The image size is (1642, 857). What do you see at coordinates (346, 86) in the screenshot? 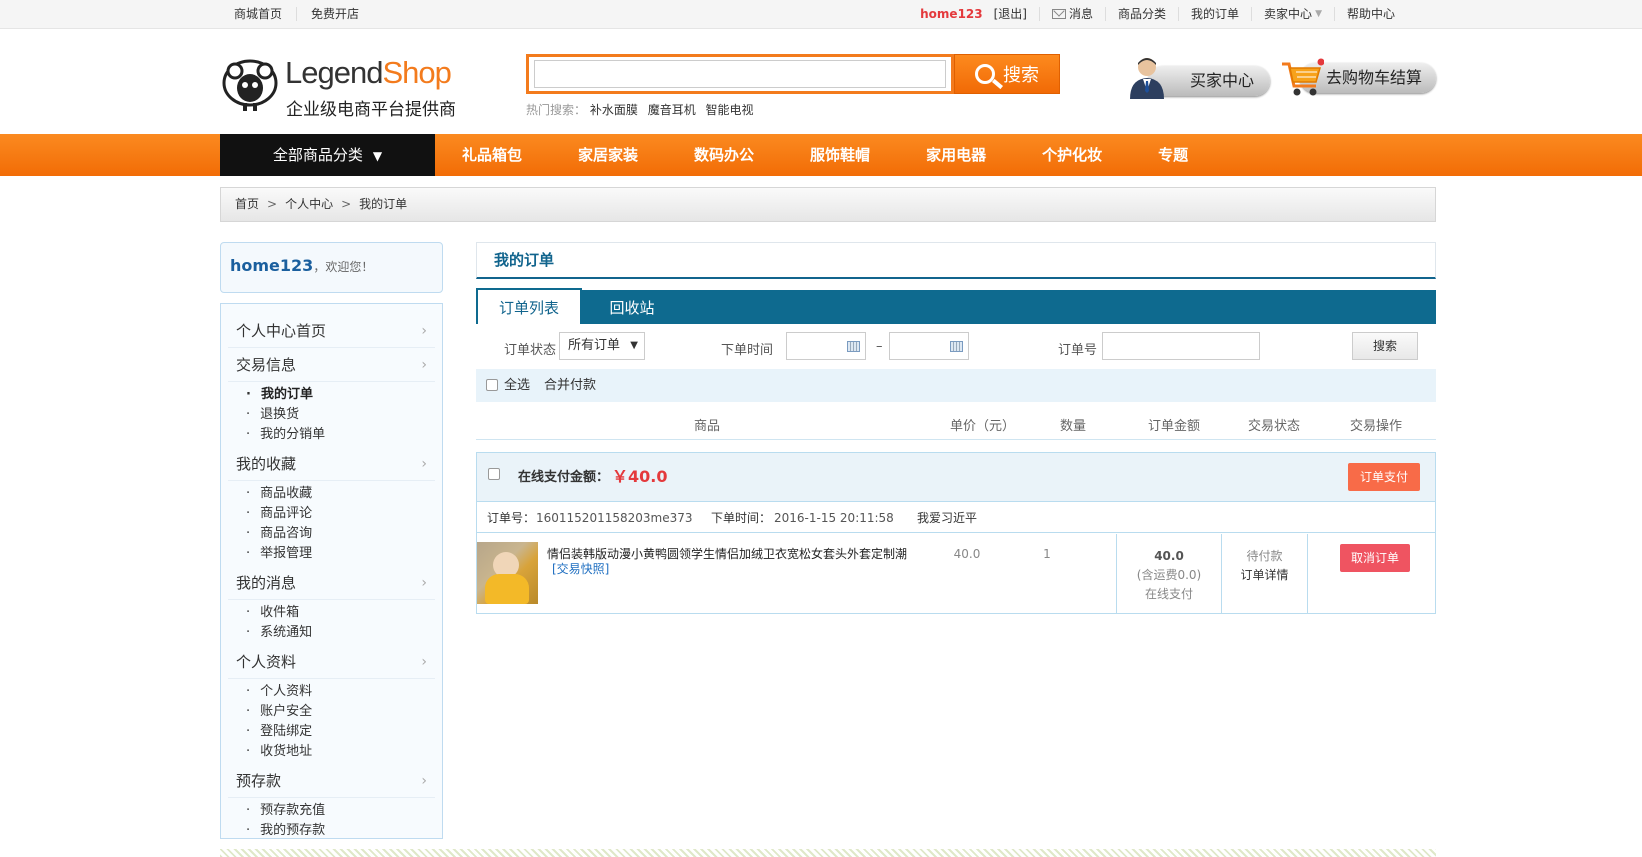
I see `logo: LegendShop 企业级电商平台提供商` at bounding box center [346, 86].